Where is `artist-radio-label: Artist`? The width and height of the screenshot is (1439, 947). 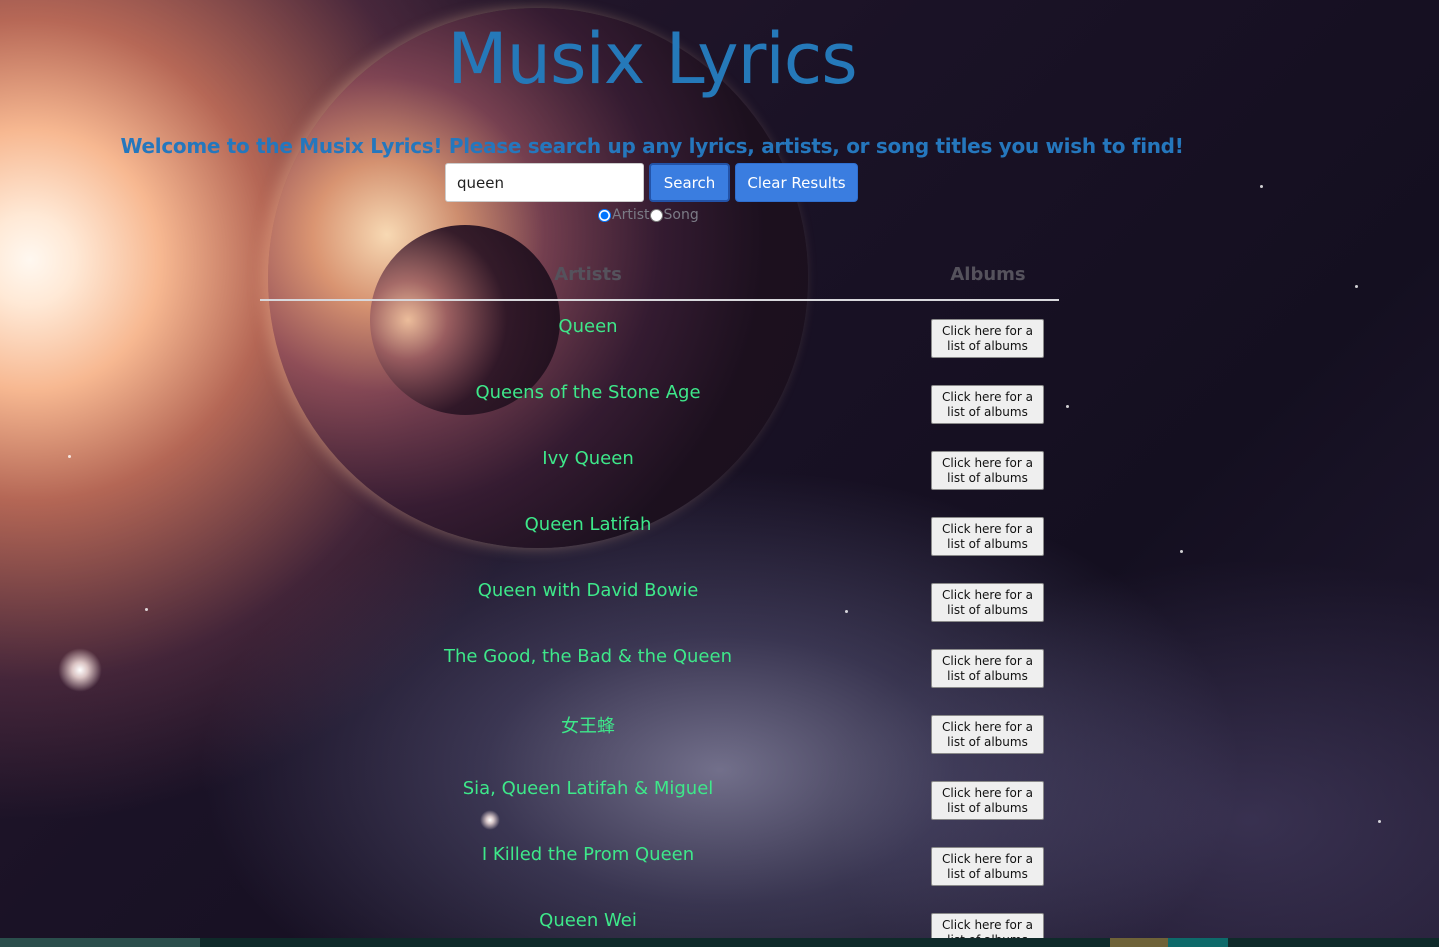 artist-radio-label: Artist is located at coordinates (631, 215).